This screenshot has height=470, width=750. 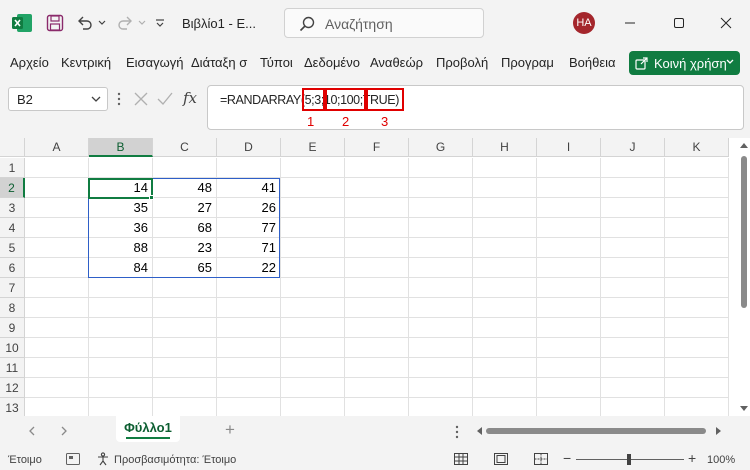 What do you see at coordinates (57, 288) in the screenshot?
I see `cell-a7` at bounding box center [57, 288].